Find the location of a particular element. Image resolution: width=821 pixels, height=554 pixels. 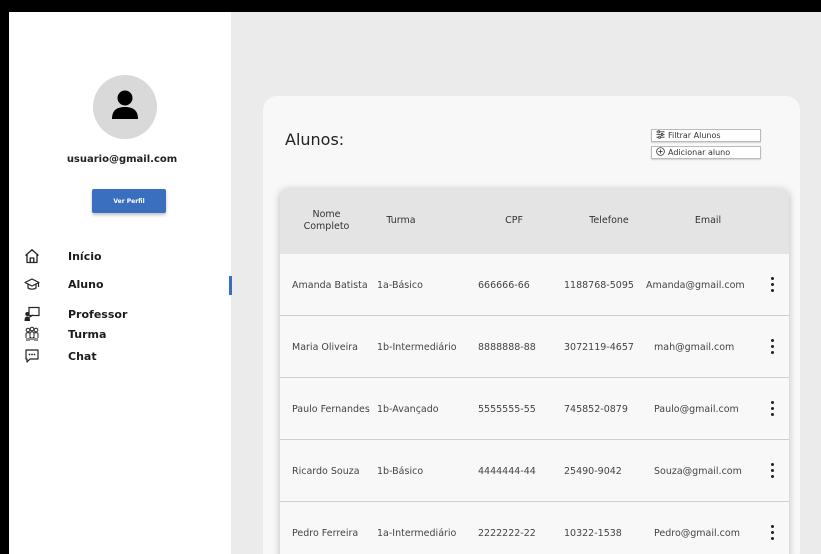

cell-cpf: 666666-66 is located at coordinates (504, 285).